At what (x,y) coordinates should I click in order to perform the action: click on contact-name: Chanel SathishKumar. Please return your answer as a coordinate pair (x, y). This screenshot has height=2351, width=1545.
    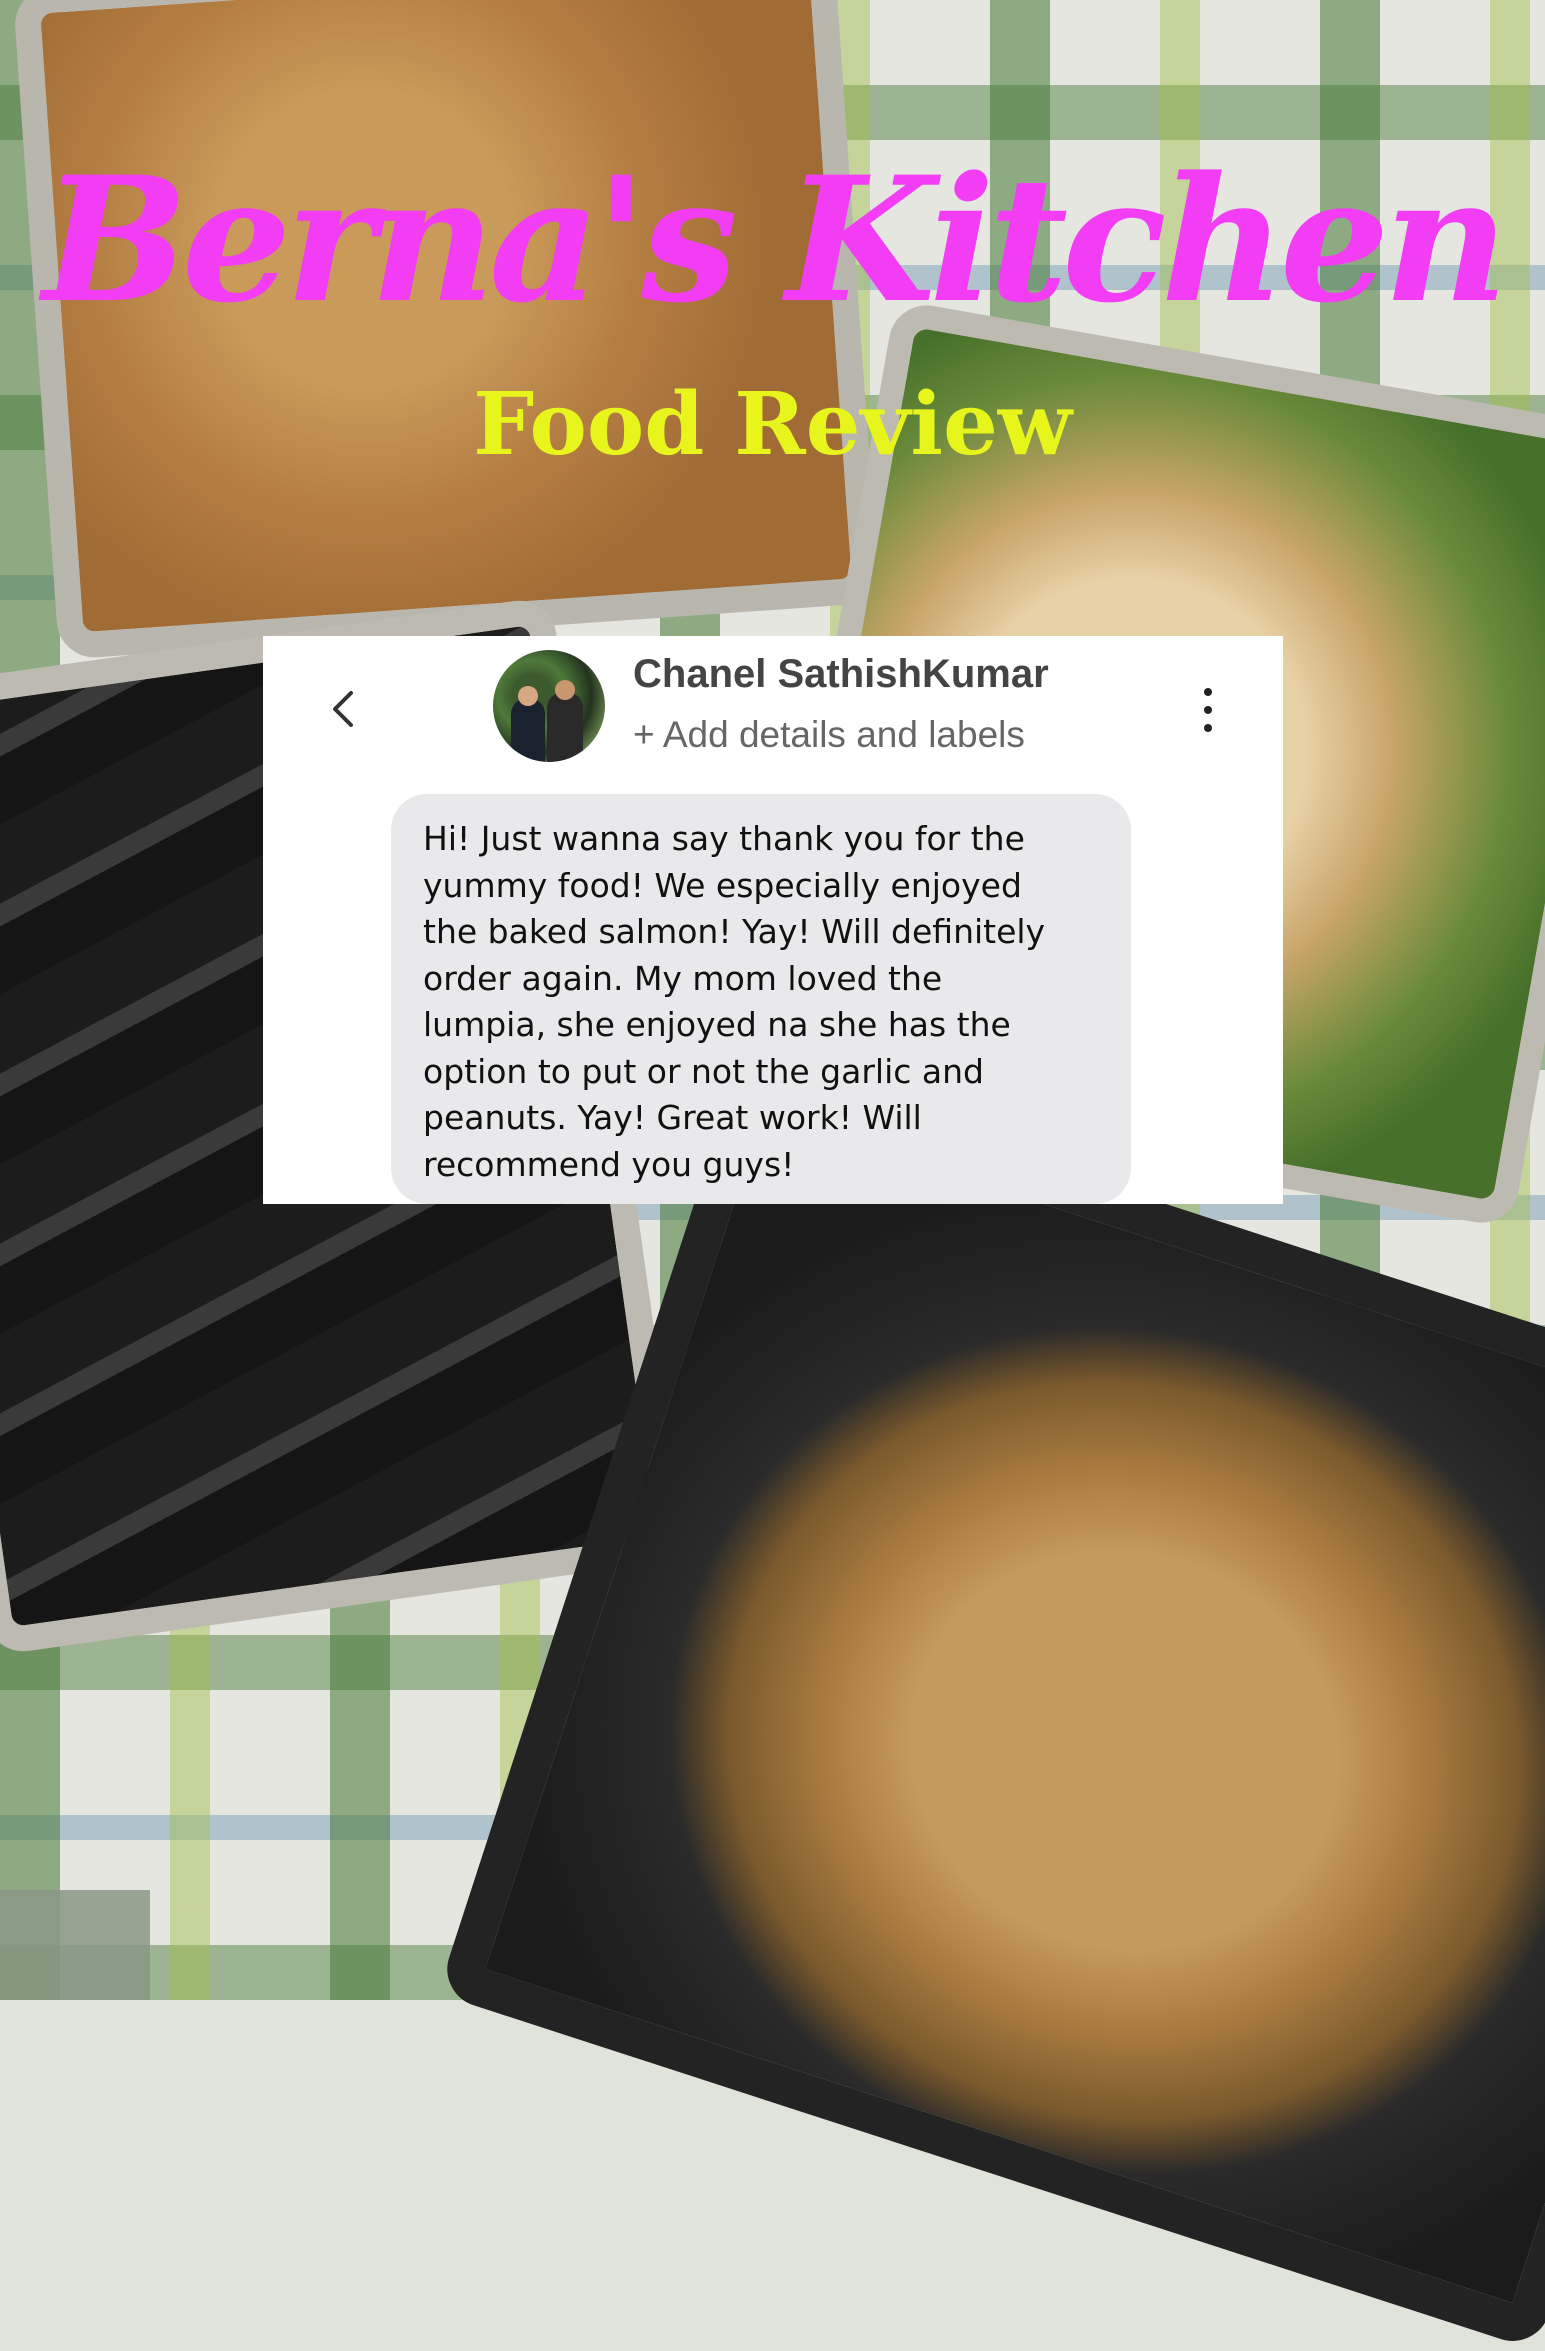
    Looking at the image, I should click on (841, 674).